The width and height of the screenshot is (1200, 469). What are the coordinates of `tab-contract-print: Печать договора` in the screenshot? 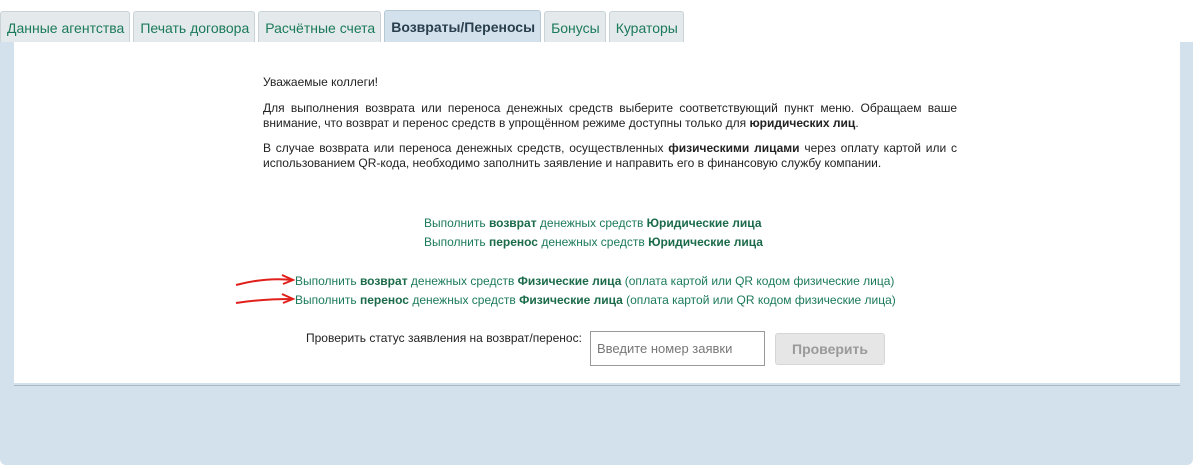 It's located at (194, 27).